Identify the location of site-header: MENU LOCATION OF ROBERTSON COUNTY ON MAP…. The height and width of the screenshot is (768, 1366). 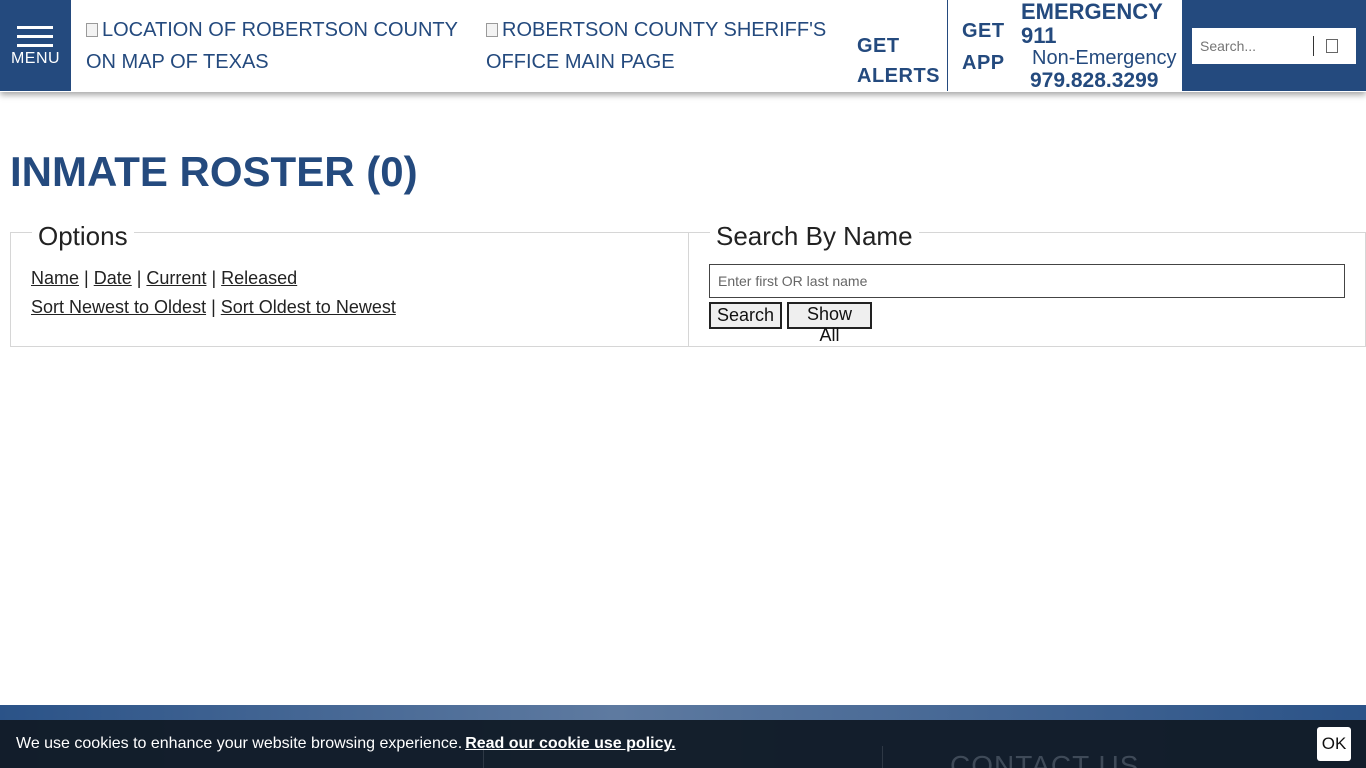
(683, 46).